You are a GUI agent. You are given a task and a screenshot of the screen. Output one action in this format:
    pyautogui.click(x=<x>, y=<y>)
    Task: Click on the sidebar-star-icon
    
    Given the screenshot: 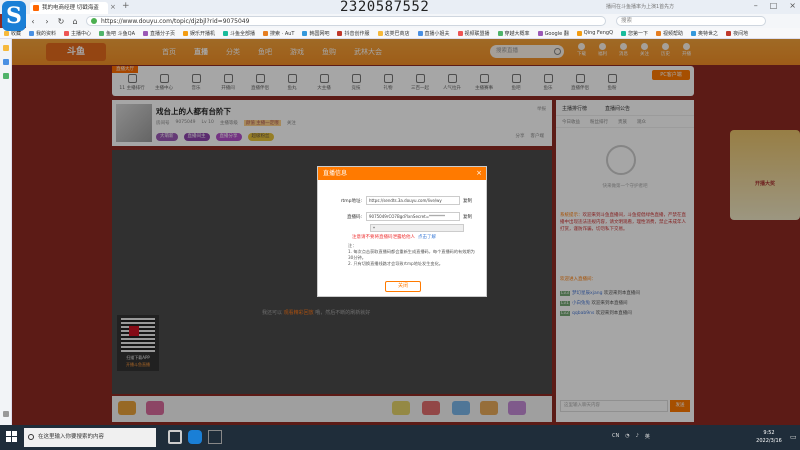 What is the action you would take?
    pyautogui.click(x=6, y=48)
    